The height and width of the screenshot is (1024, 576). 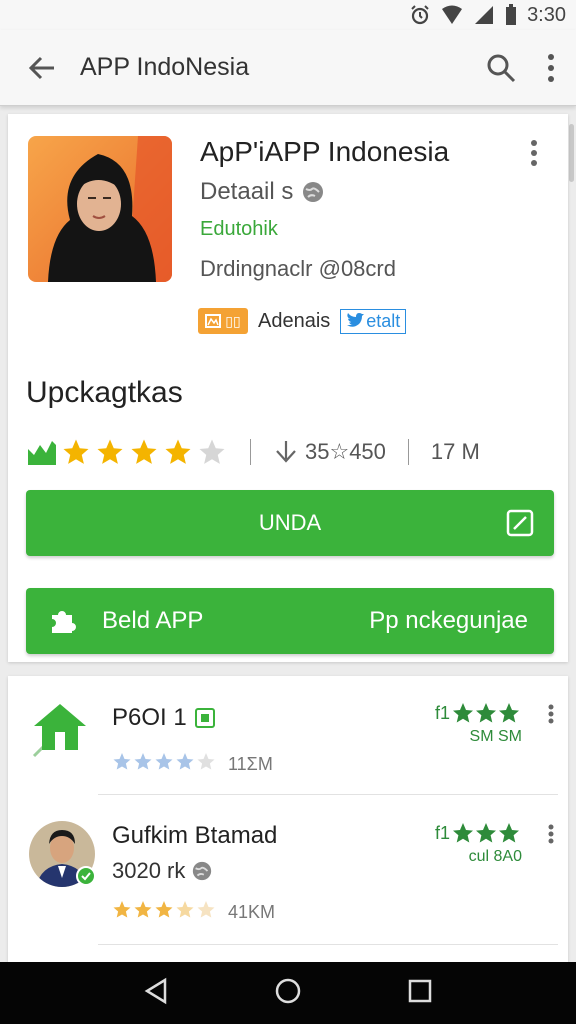 What do you see at coordinates (204, 718) in the screenshot?
I see `verified-icon` at bounding box center [204, 718].